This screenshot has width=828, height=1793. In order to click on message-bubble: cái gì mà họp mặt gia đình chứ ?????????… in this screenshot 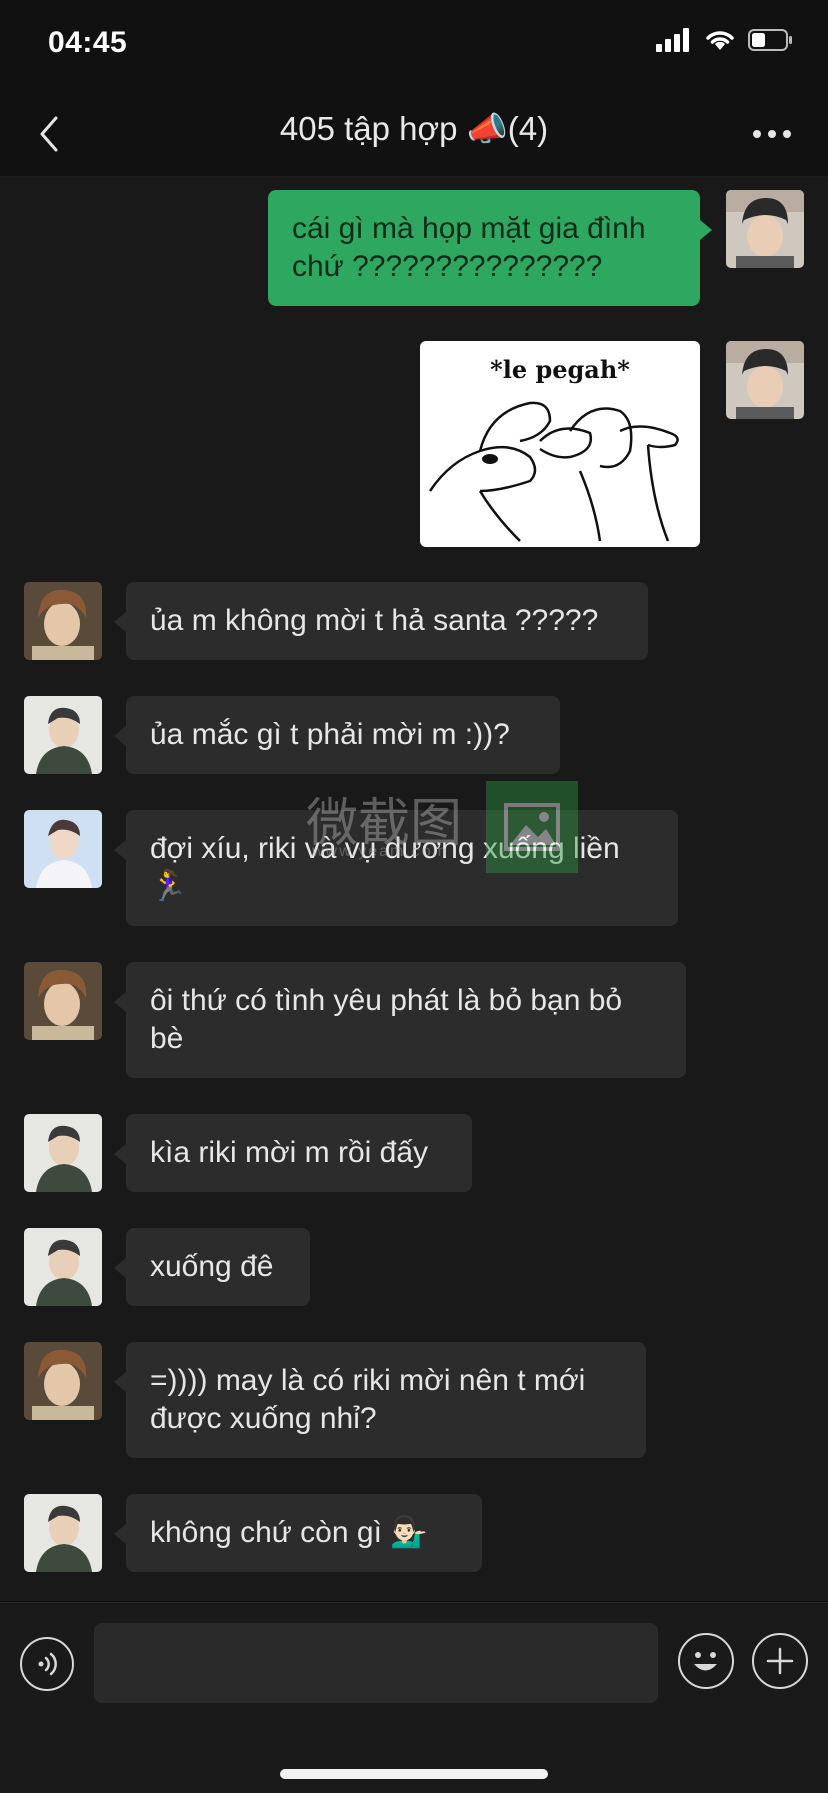, I will do `click(490, 248)`.